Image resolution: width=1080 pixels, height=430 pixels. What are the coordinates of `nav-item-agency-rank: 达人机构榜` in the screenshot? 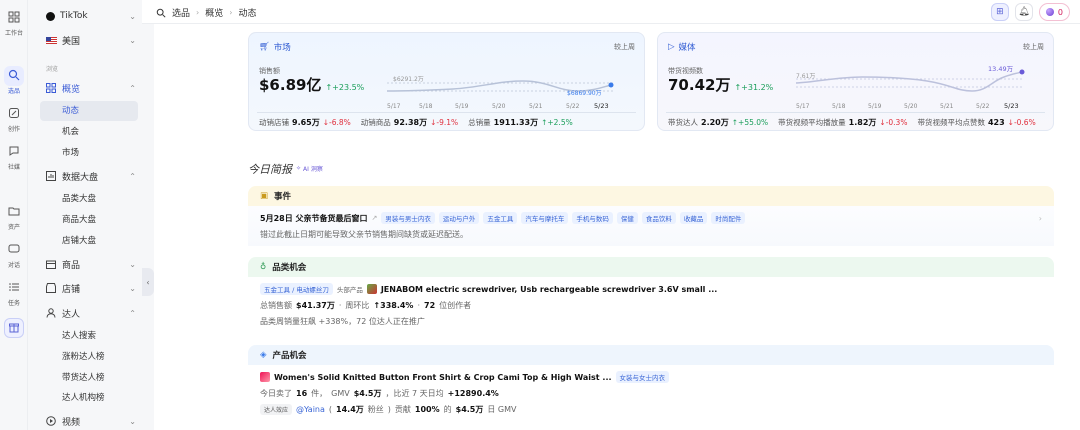 It's located at (83, 398).